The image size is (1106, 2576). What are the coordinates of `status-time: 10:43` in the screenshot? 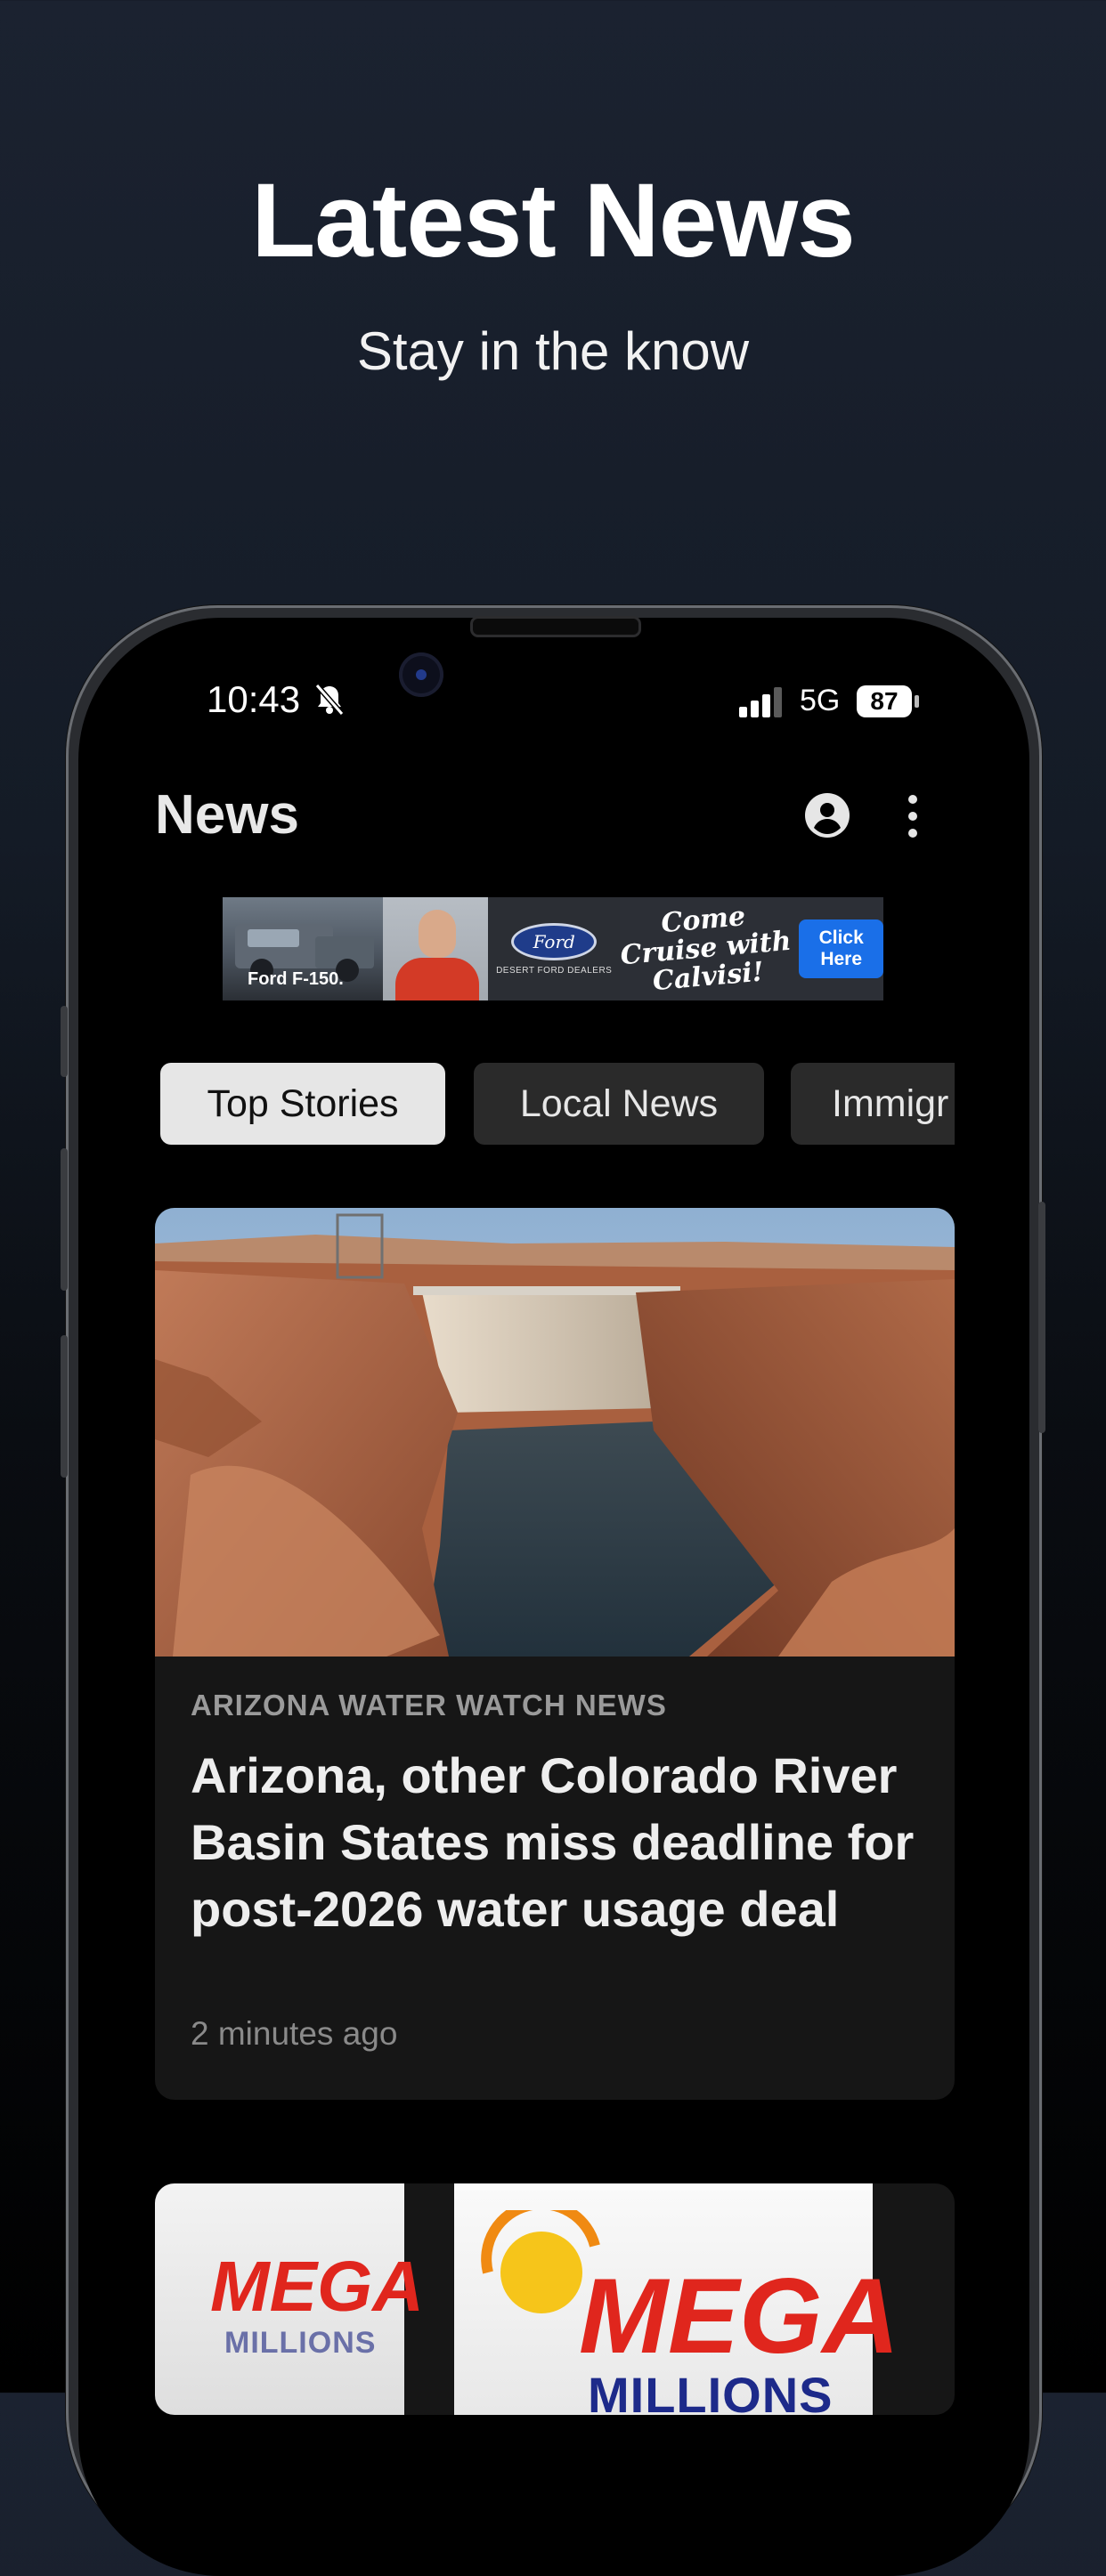 It's located at (254, 699).